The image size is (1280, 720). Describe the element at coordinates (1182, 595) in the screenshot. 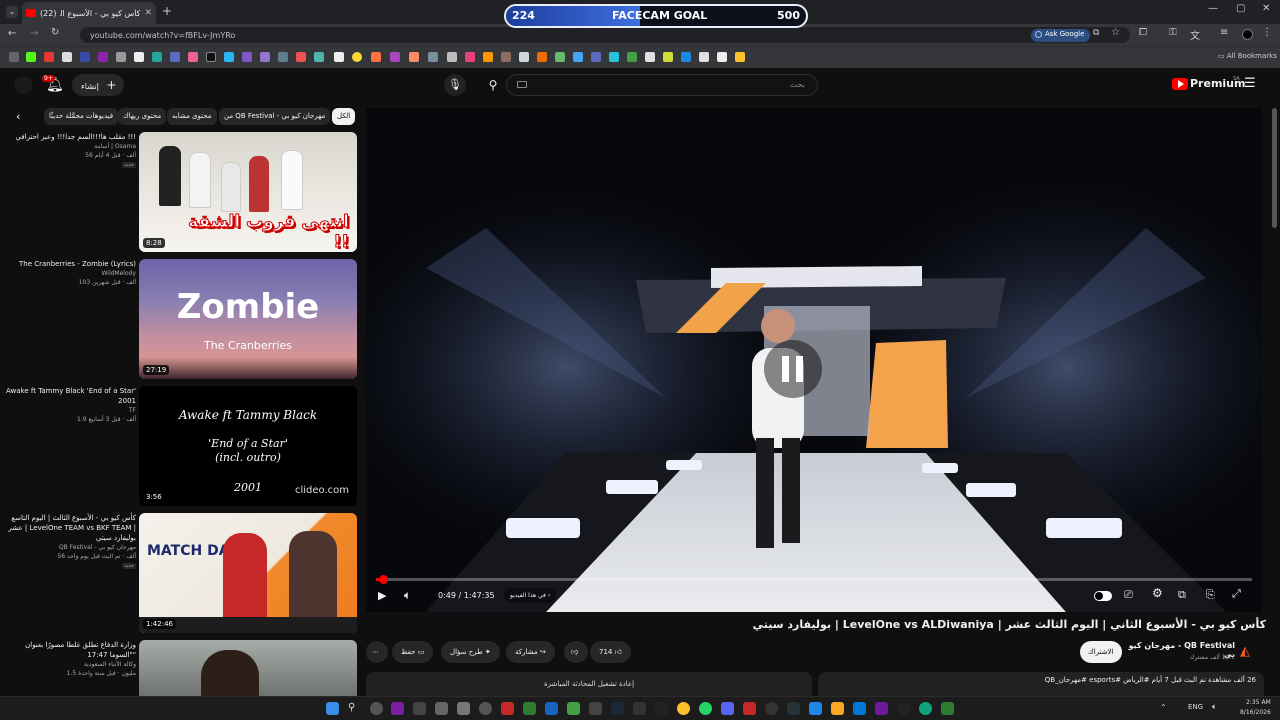

I see `miniplayer-icon: ⧉` at that location.